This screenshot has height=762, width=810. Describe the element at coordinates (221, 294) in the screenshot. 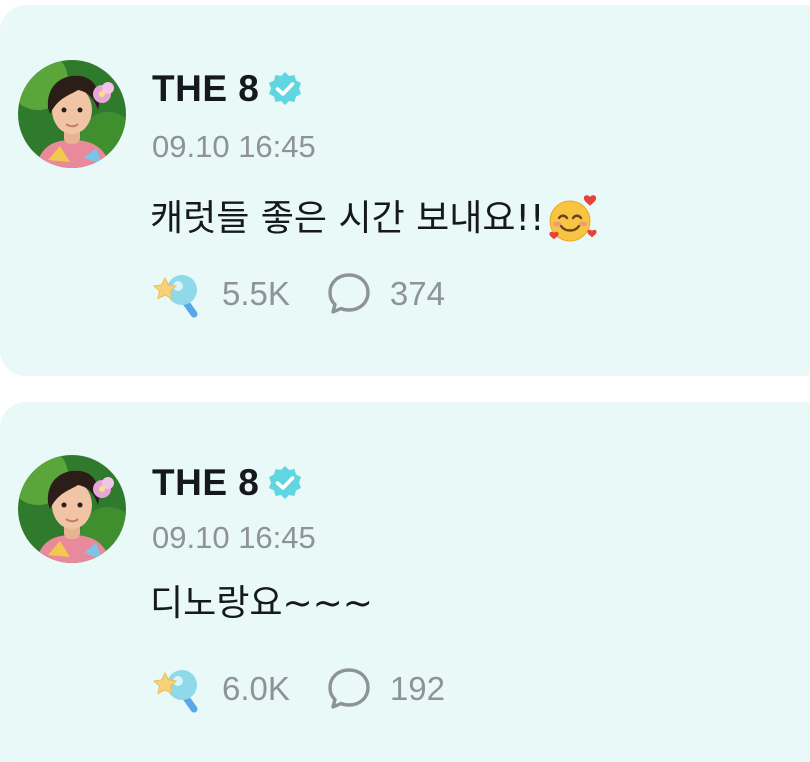

I see `light-stick-button: 5.5K` at that location.